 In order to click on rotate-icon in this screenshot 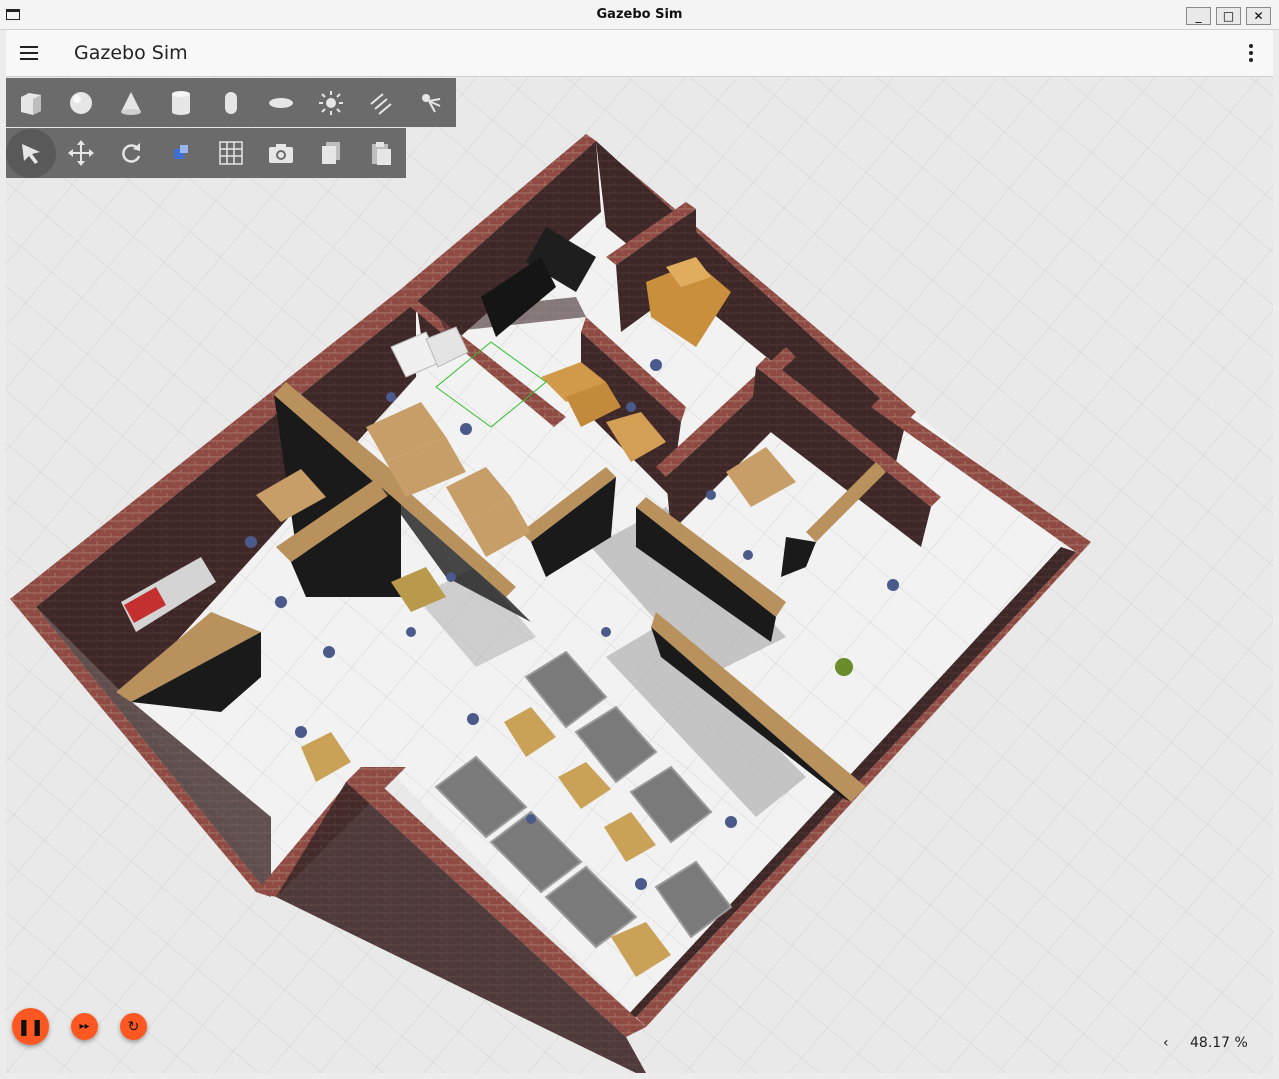, I will do `click(131, 153)`.